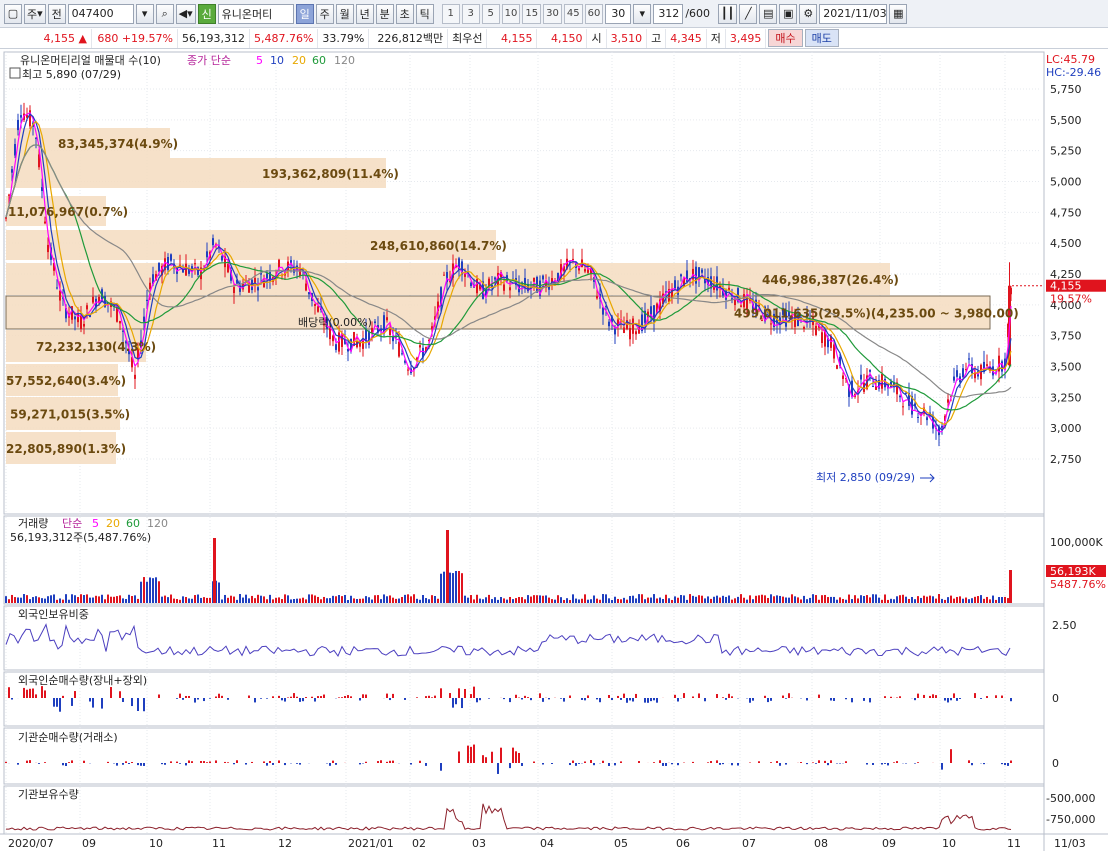 This screenshot has height=851, width=1108. What do you see at coordinates (728, 13) in the screenshot?
I see `candle-type-icon: ┃┃` at bounding box center [728, 13].